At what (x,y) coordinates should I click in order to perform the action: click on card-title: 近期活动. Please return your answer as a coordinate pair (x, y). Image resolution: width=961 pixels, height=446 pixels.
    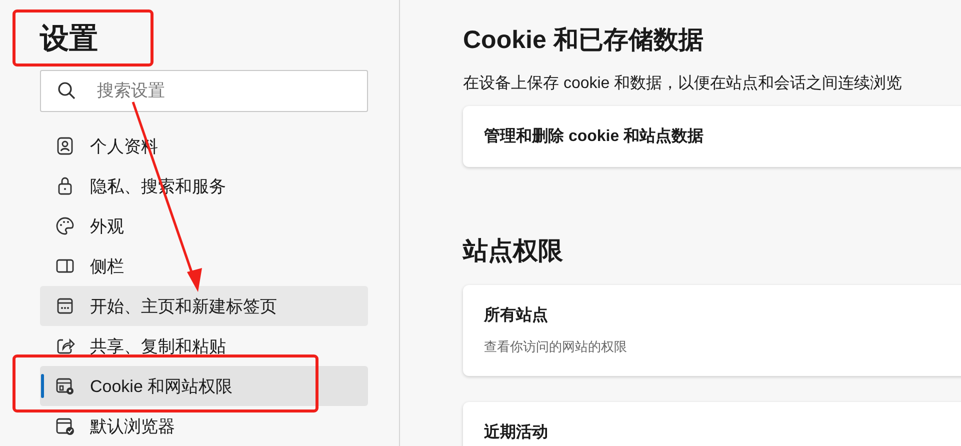
    Looking at the image, I should click on (516, 432).